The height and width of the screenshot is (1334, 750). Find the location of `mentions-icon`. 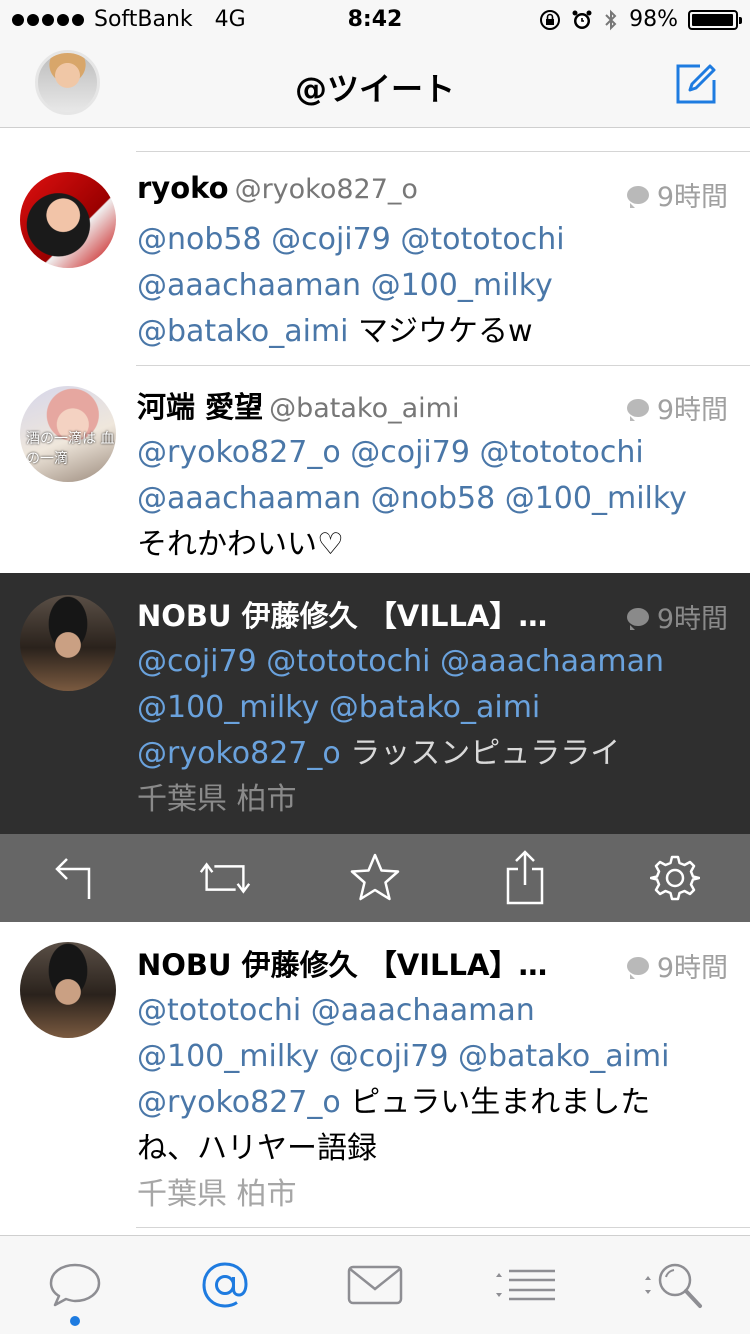

mentions-icon is located at coordinates (225, 1285).